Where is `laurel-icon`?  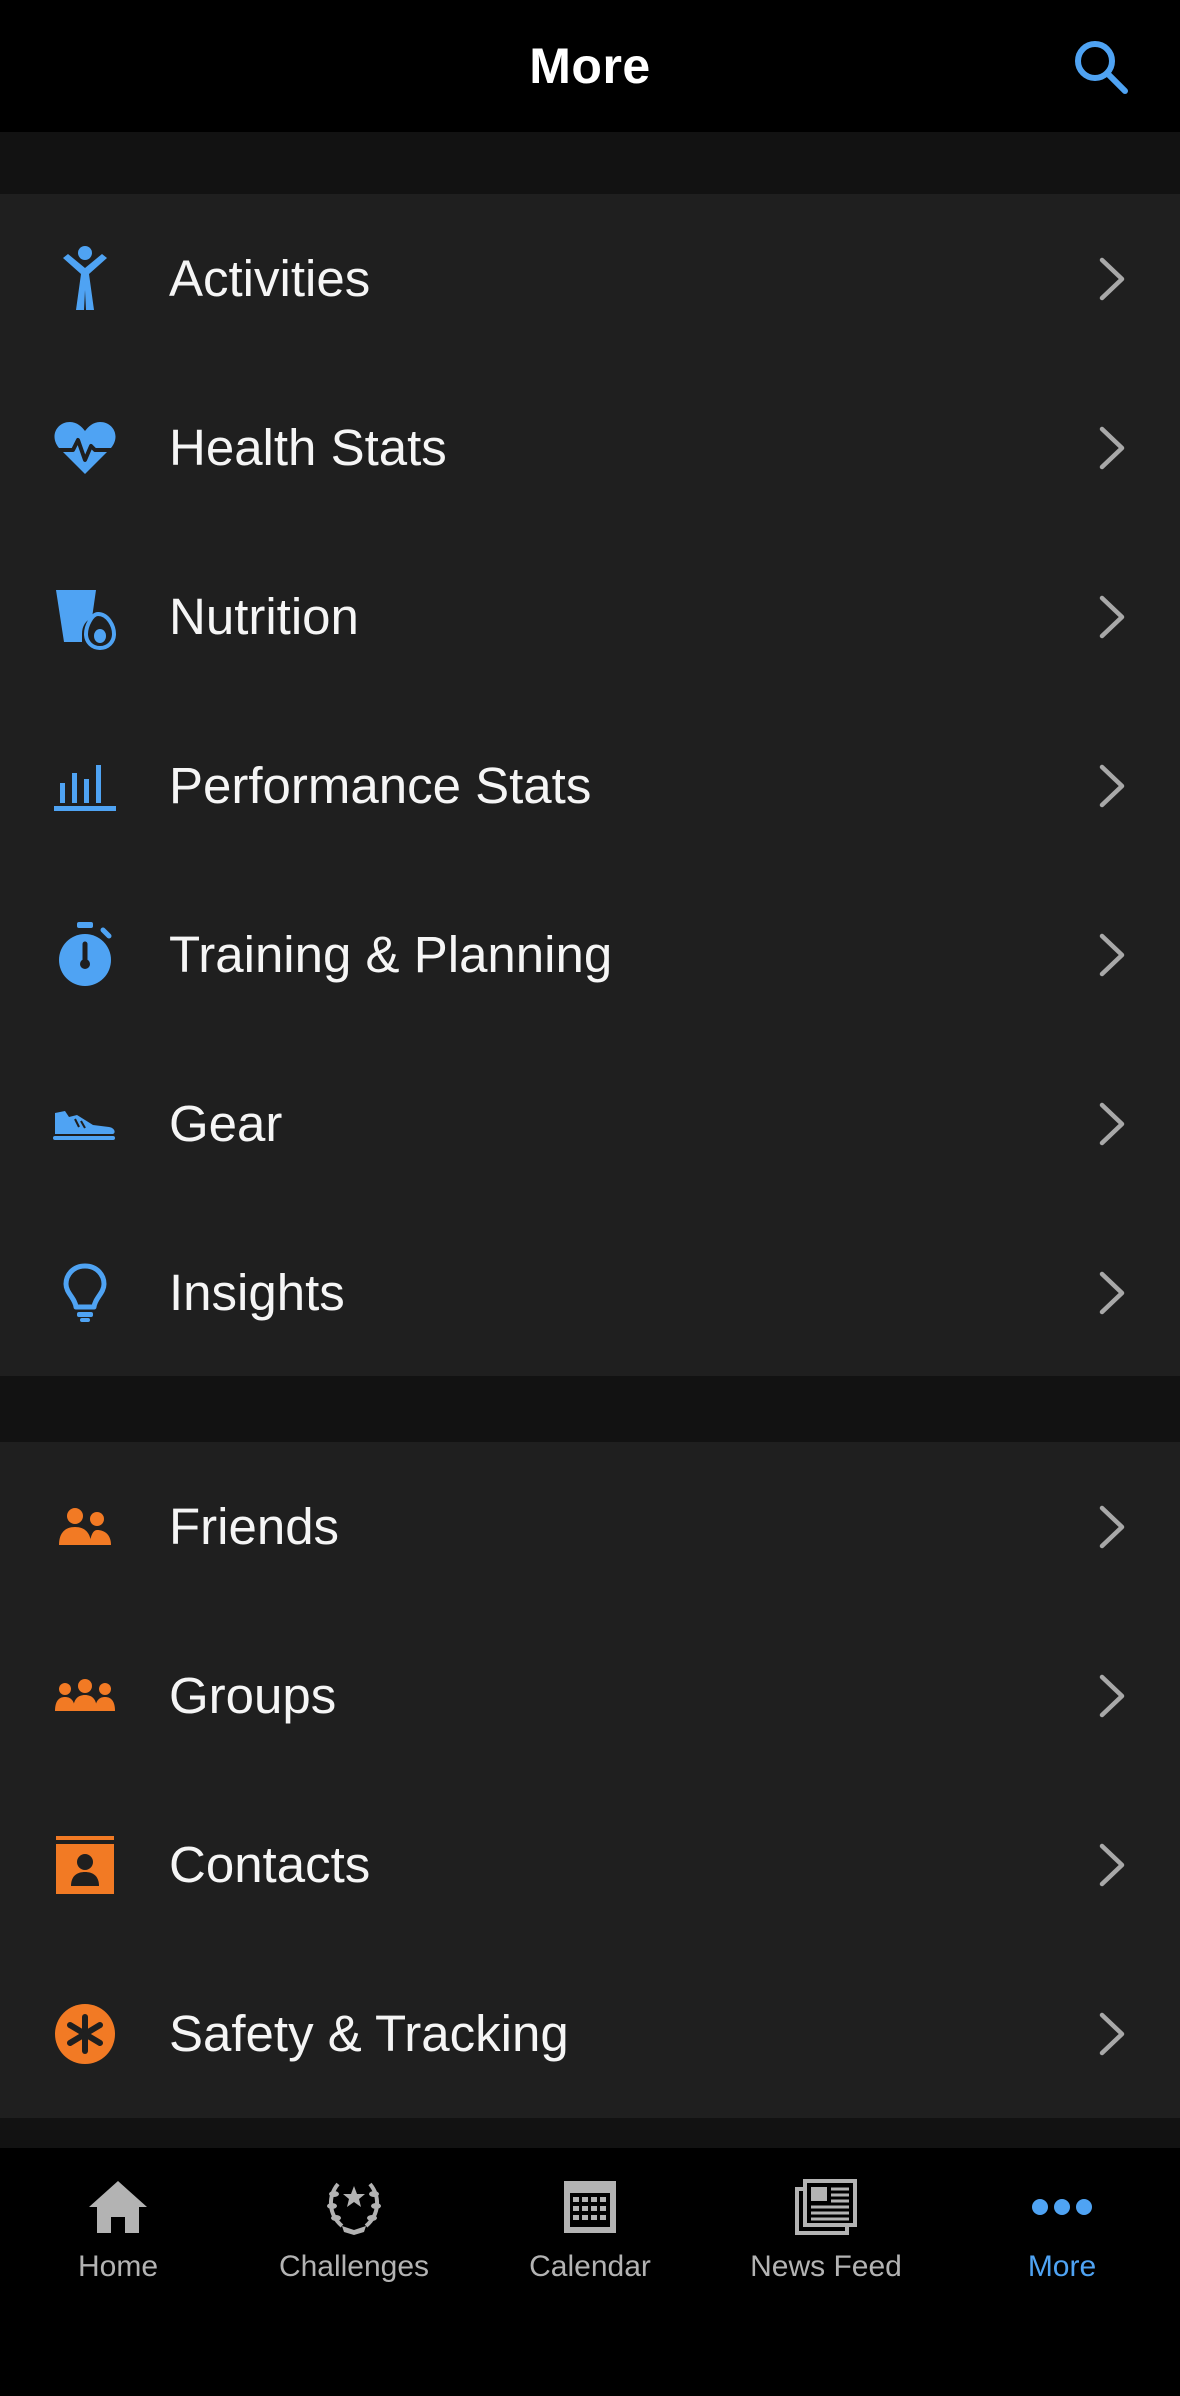
laurel-icon is located at coordinates (354, 2207).